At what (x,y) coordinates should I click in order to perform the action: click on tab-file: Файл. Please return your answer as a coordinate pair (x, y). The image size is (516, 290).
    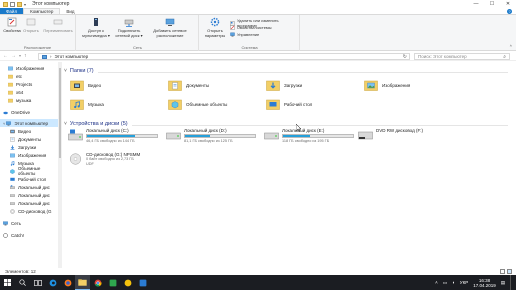
    Looking at the image, I should click on (12, 11).